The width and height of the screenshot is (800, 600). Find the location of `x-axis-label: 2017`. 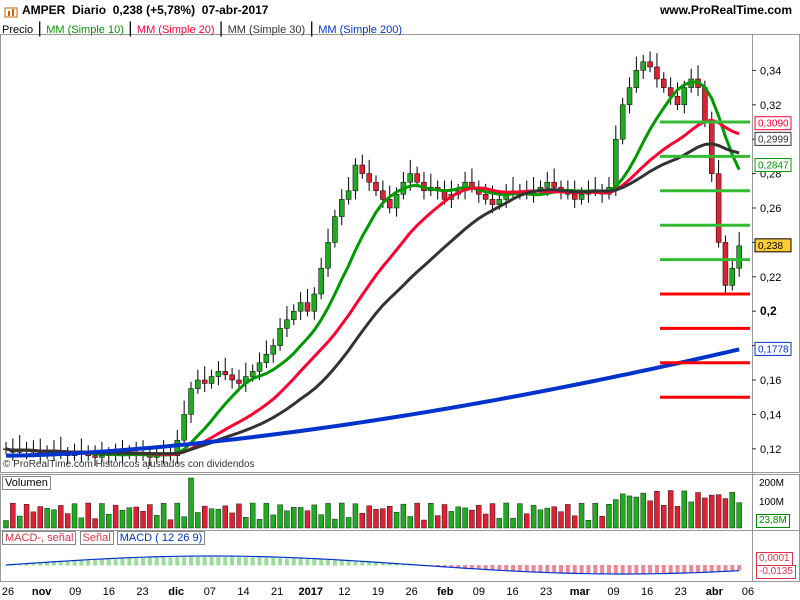

x-axis-label: 2017 is located at coordinates (310, 592).